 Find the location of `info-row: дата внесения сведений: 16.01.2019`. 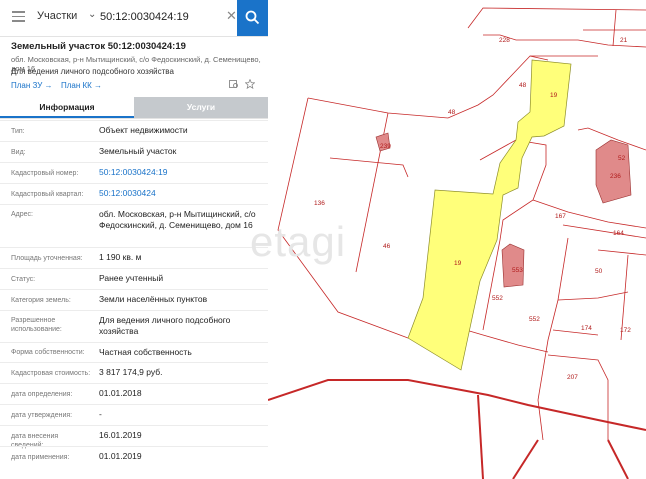

info-row: дата внесения сведений: 16.01.2019 is located at coordinates (134, 437).